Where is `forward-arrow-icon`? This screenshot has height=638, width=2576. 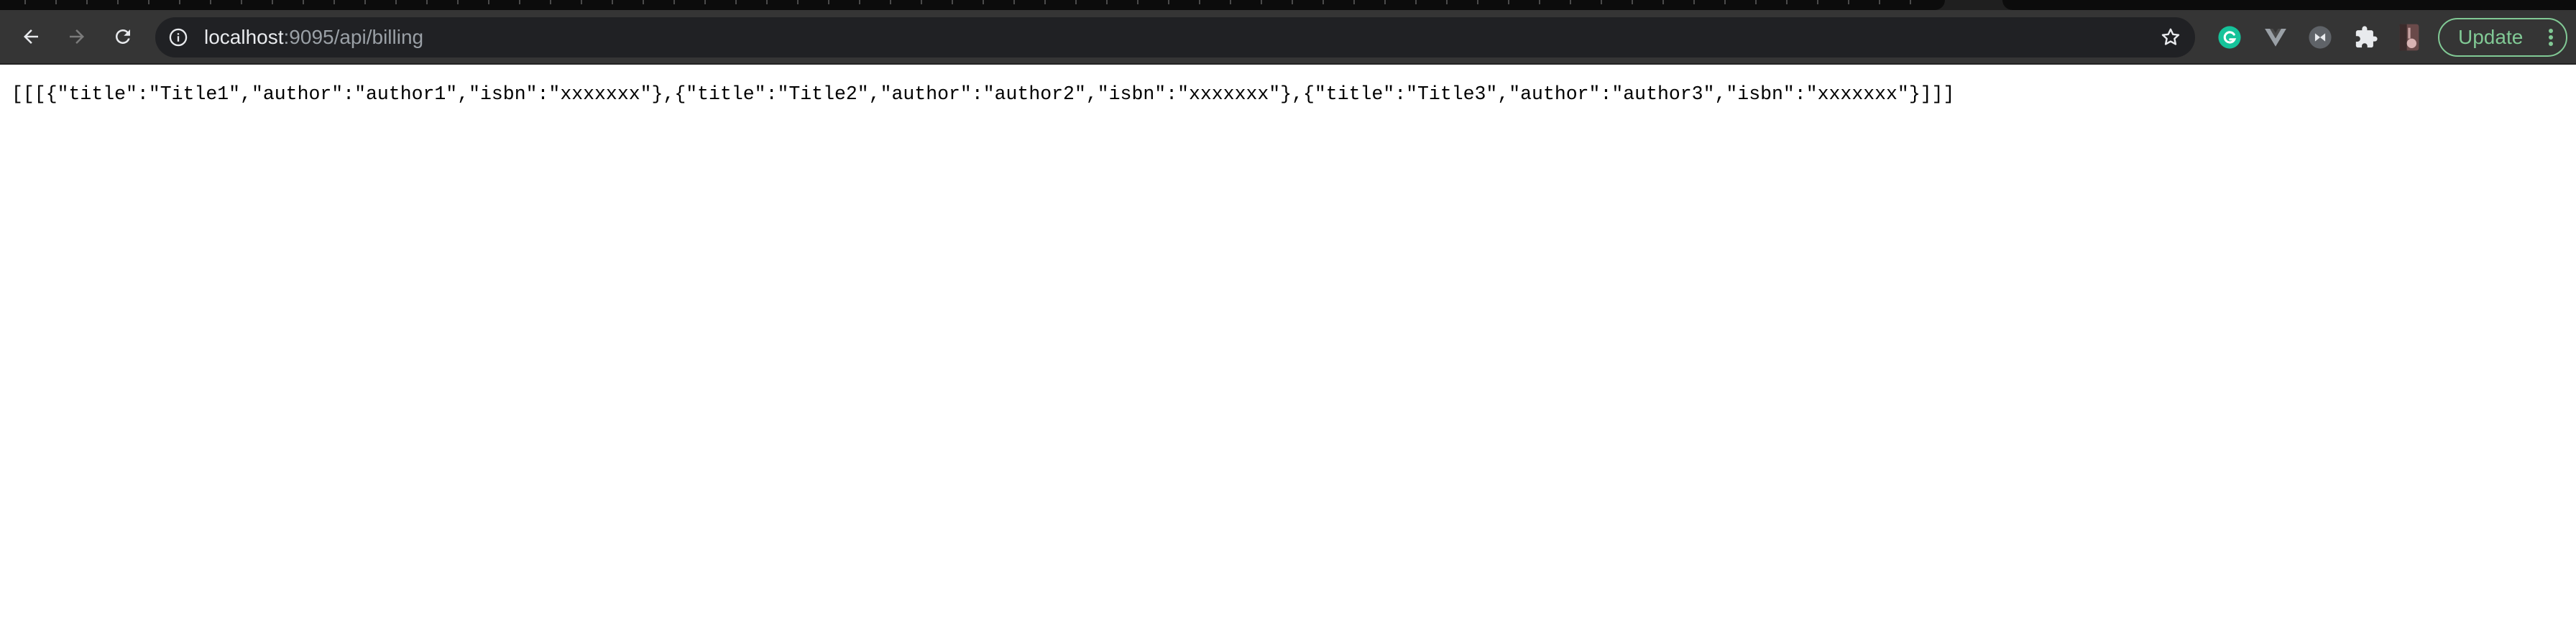
forward-arrow-icon is located at coordinates (77, 36).